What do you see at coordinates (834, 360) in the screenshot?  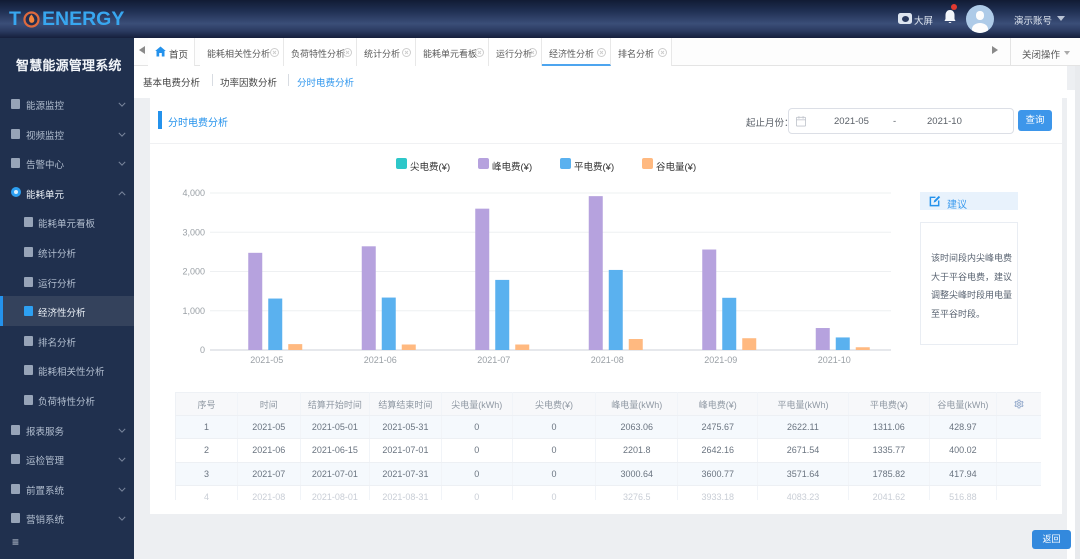 I see `svg-text: 2021-10` at bounding box center [834, 360].